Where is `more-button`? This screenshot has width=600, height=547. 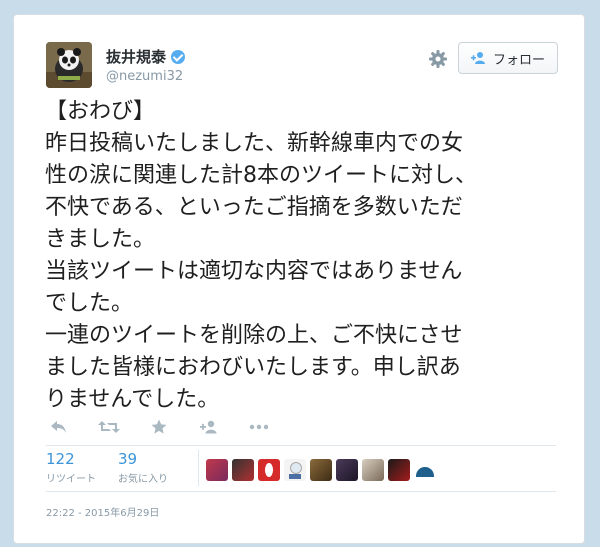
more-button is located at coordinates (259, 427).